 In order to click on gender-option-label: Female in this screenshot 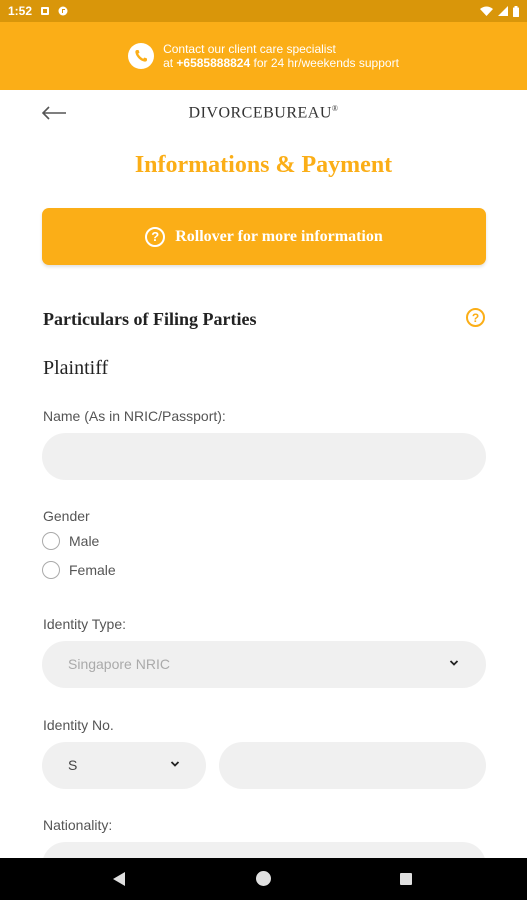, I will do `click(92, 570)`.